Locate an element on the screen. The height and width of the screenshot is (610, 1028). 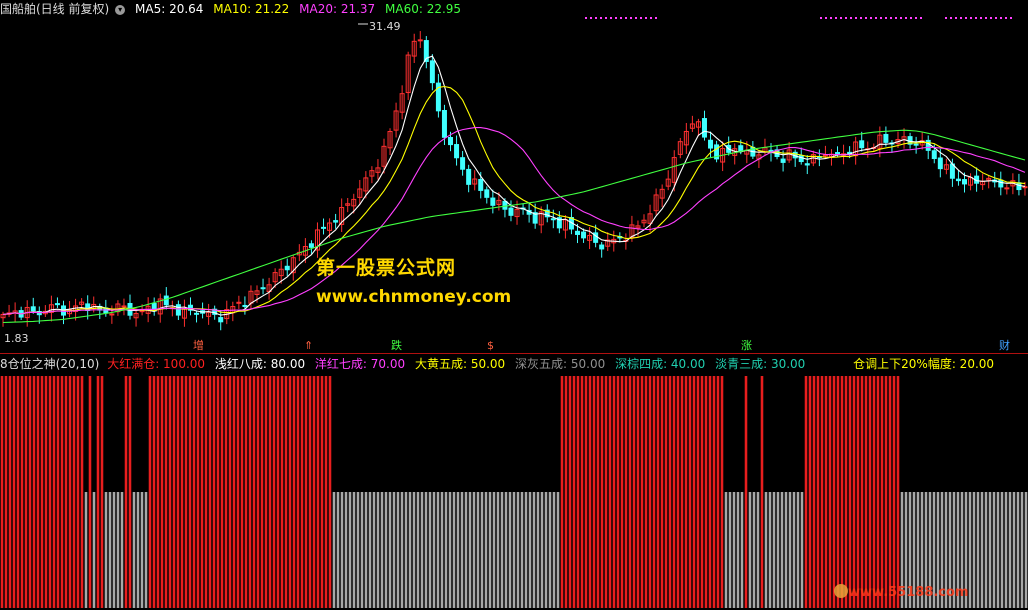
event-marker: 财 is located at coordinates (1004, 346).